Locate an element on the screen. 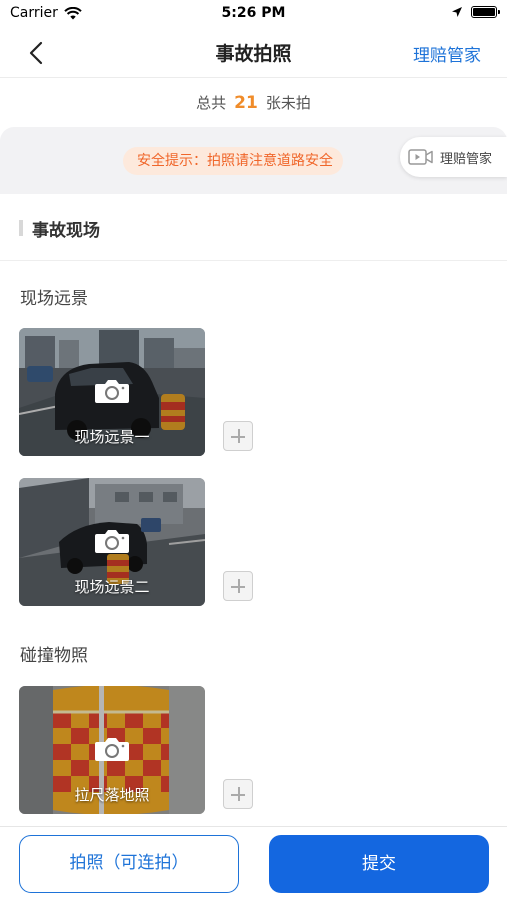 The height and width of the screenshot is (900, 507). photo-slot-distant-view-2: 现场远景二 is located at coordinates (112, 542).